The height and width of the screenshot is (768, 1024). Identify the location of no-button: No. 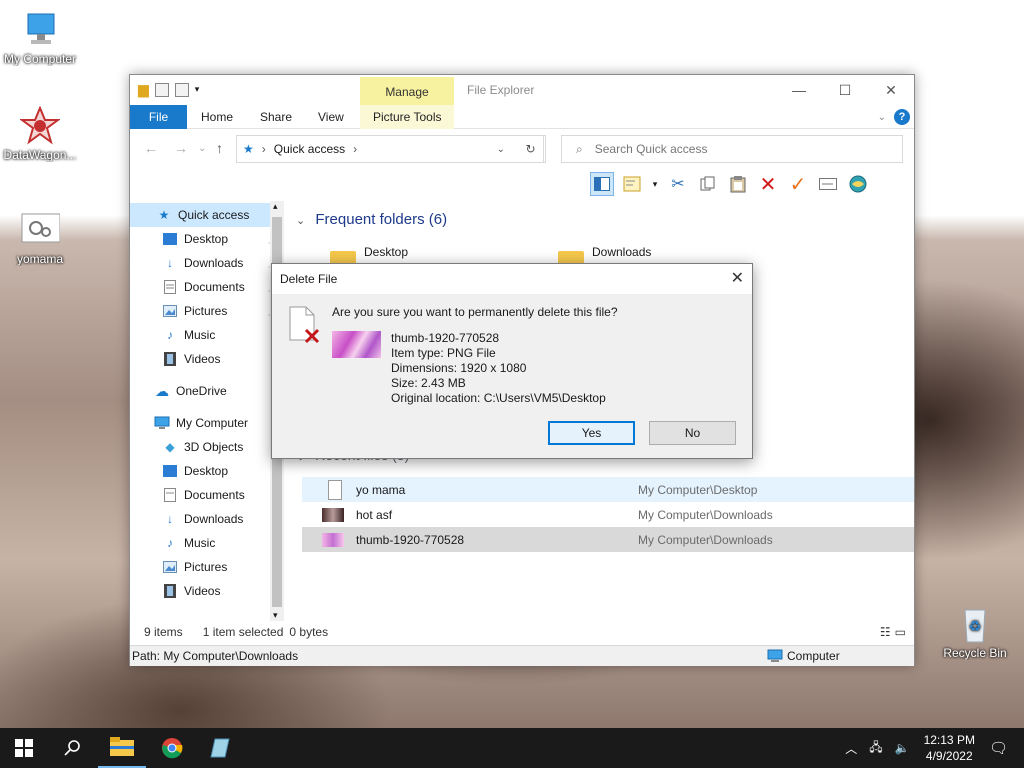
(692, 433).